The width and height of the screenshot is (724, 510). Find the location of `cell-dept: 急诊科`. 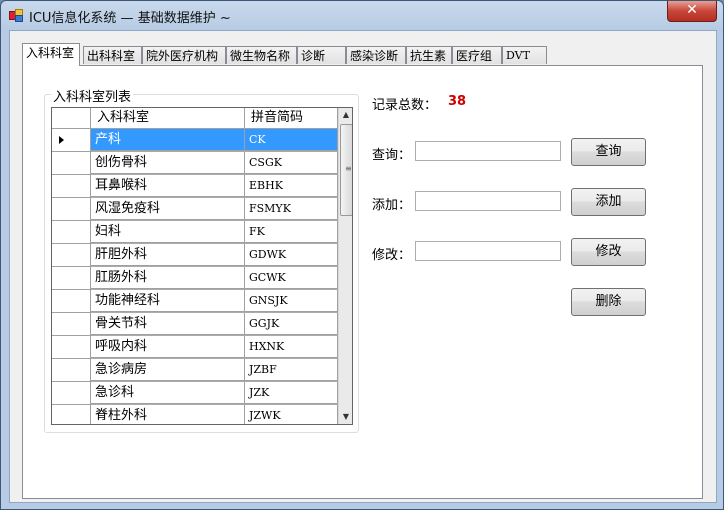

cell-dept: 急诊科 is located at coordinates (168, 393).